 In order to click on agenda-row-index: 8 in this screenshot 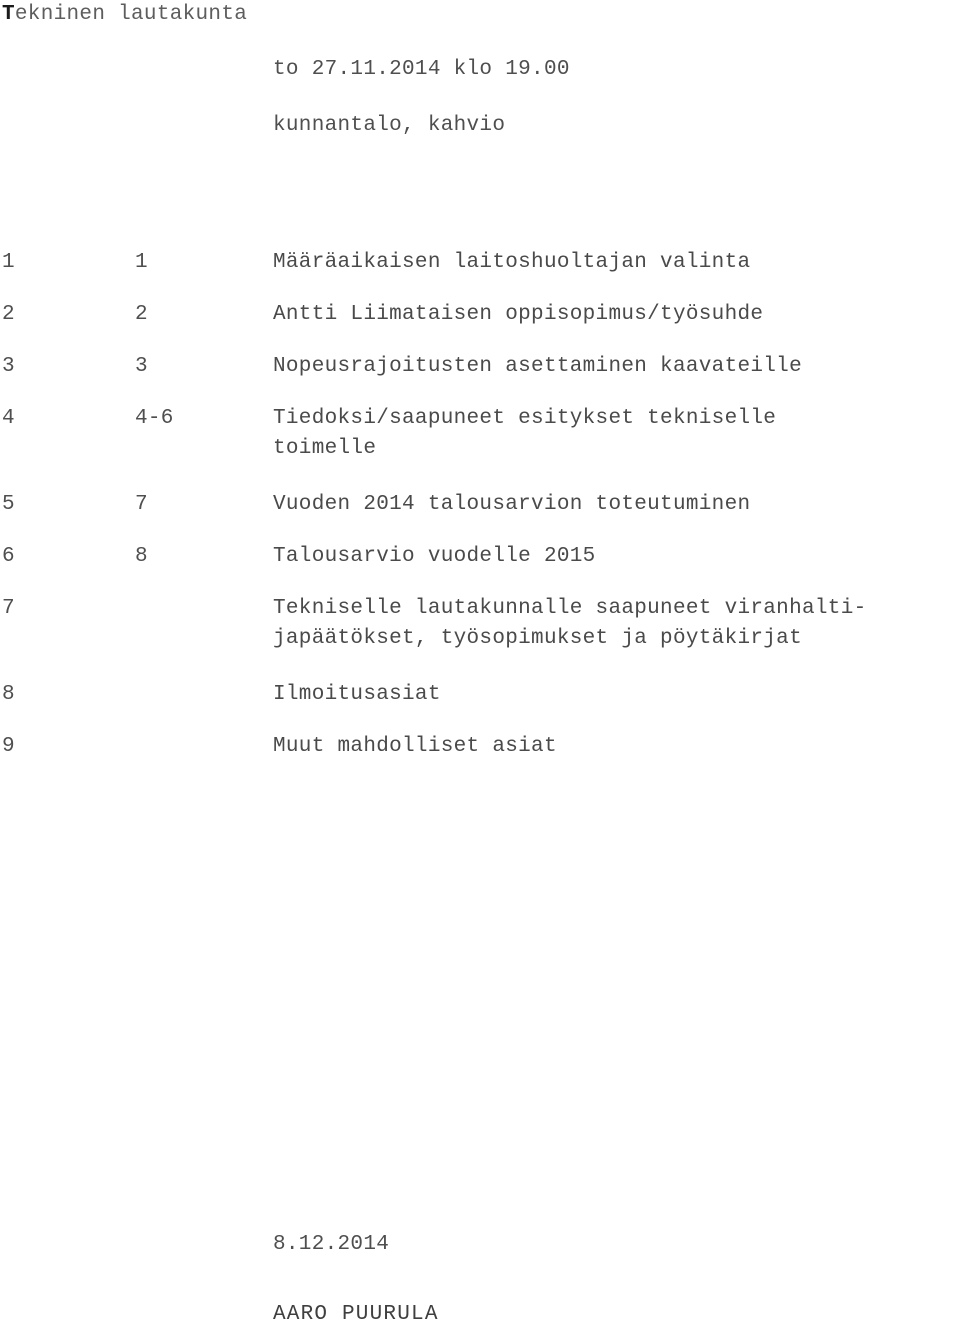, I will do `click(8, 694)`.